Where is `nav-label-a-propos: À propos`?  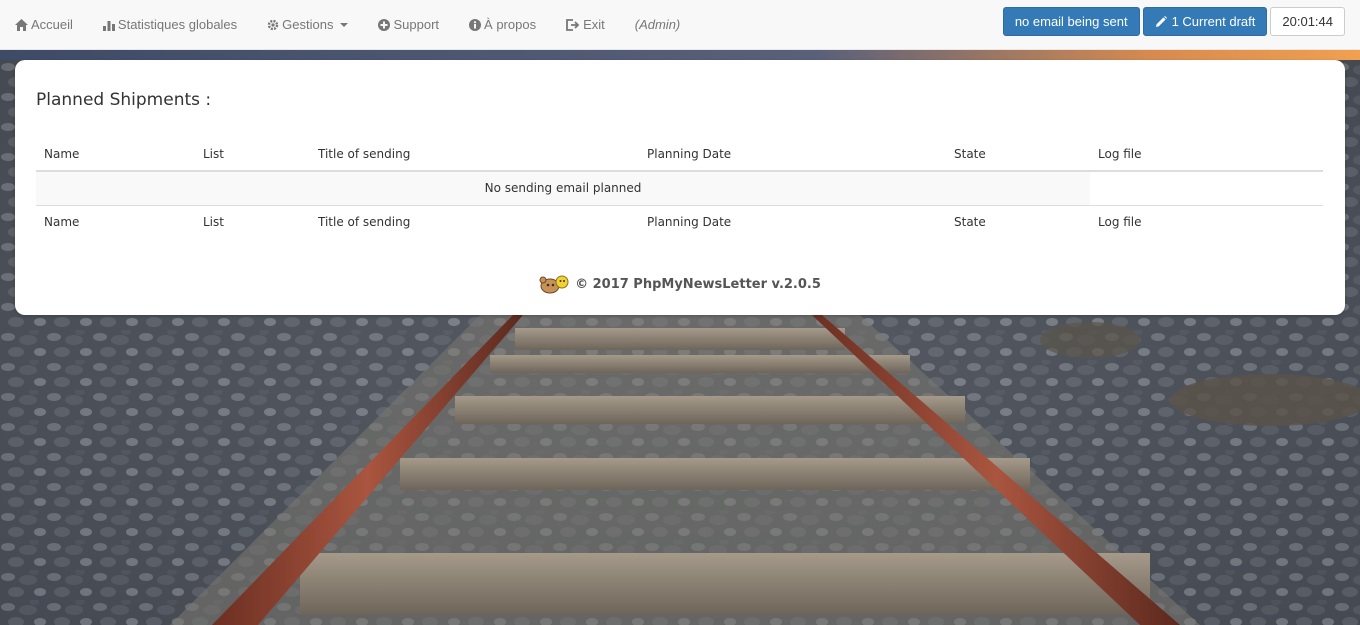
nav-label-a-propos: À propos is located at coordinates (510, 24).